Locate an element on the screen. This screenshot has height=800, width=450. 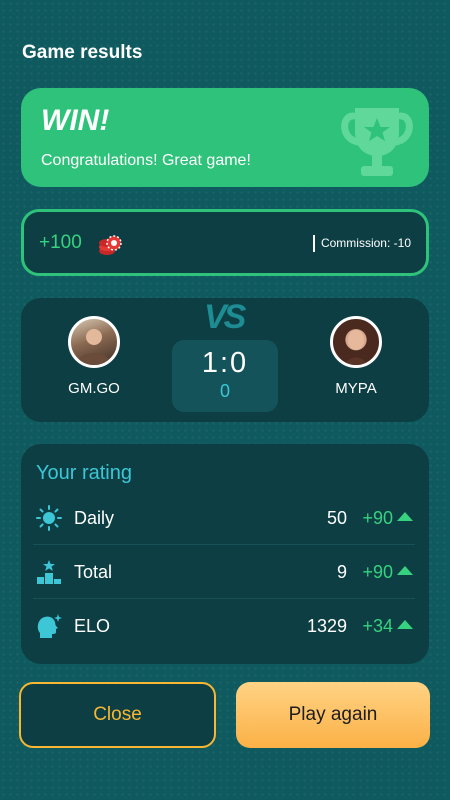
rating-row-daily: Daily 50 +90 is located at coordinates (224, 518).